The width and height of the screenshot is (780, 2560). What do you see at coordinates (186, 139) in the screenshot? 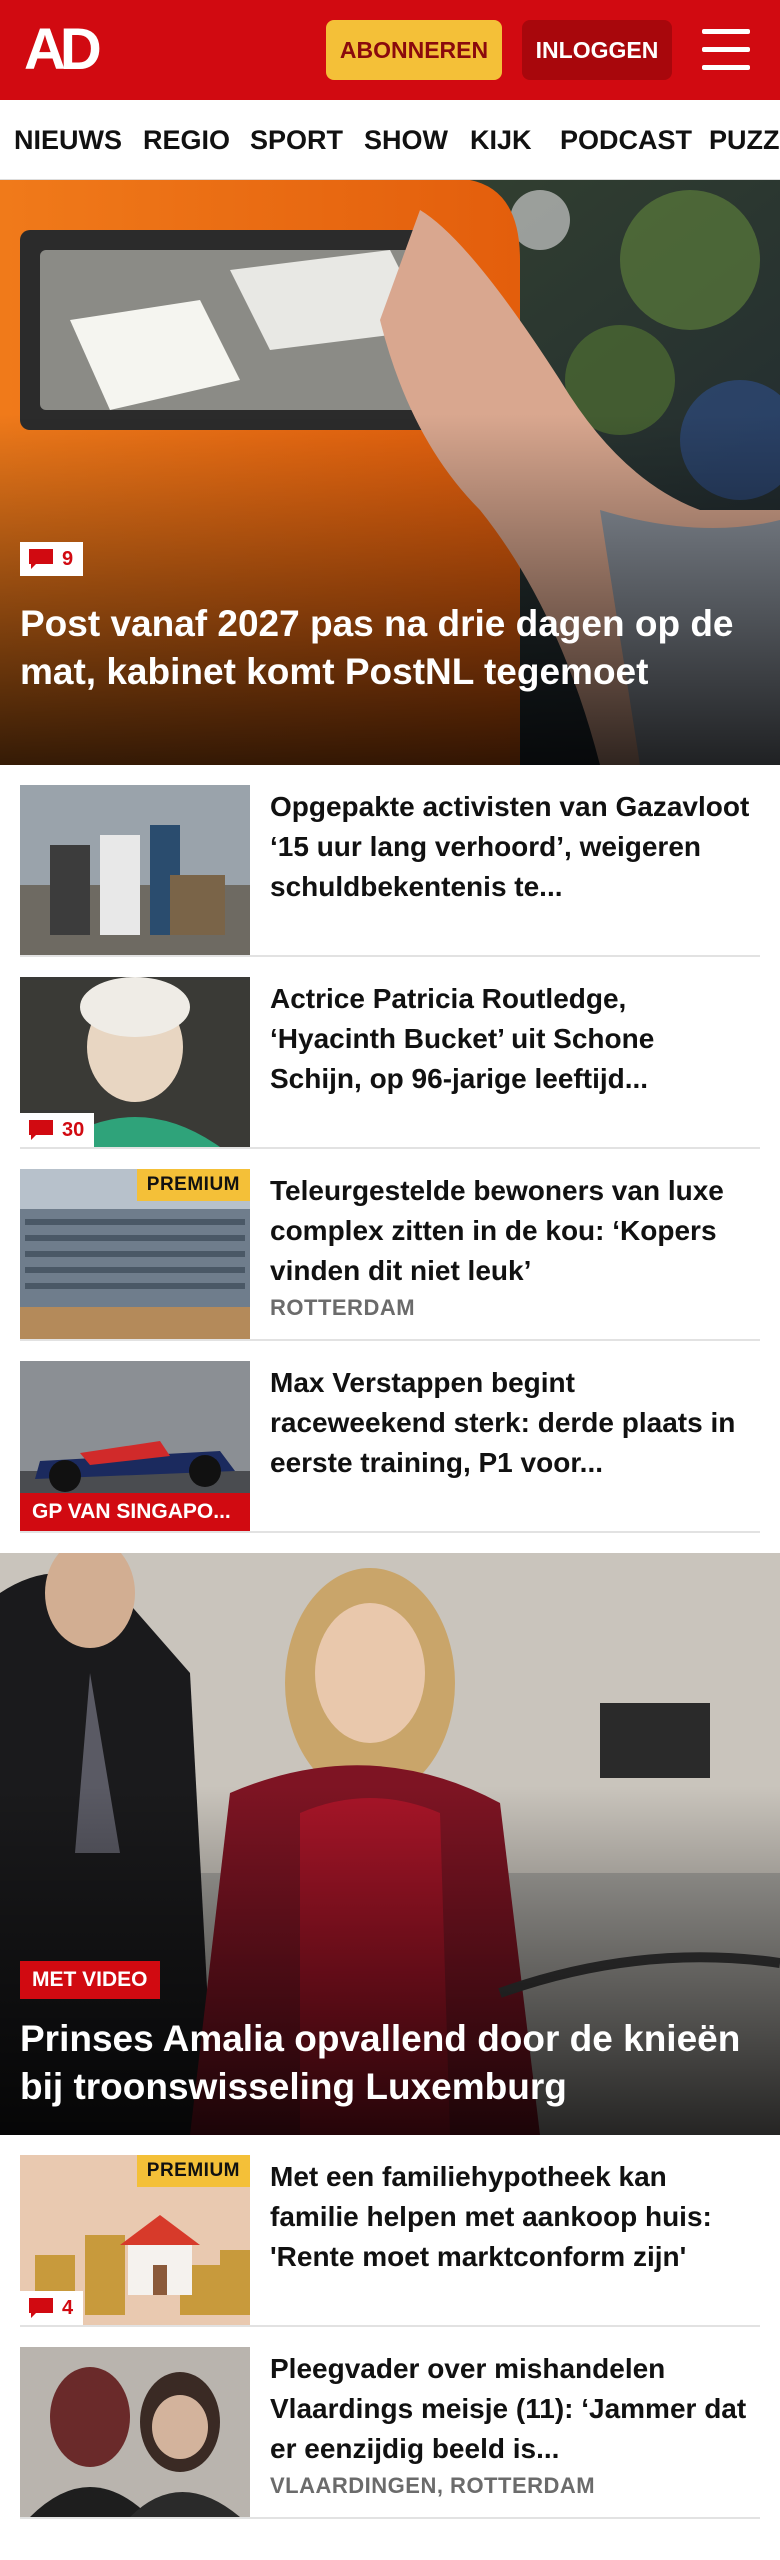
I see `nav-item-regio: REGIO` at bounding box center [186, 139].